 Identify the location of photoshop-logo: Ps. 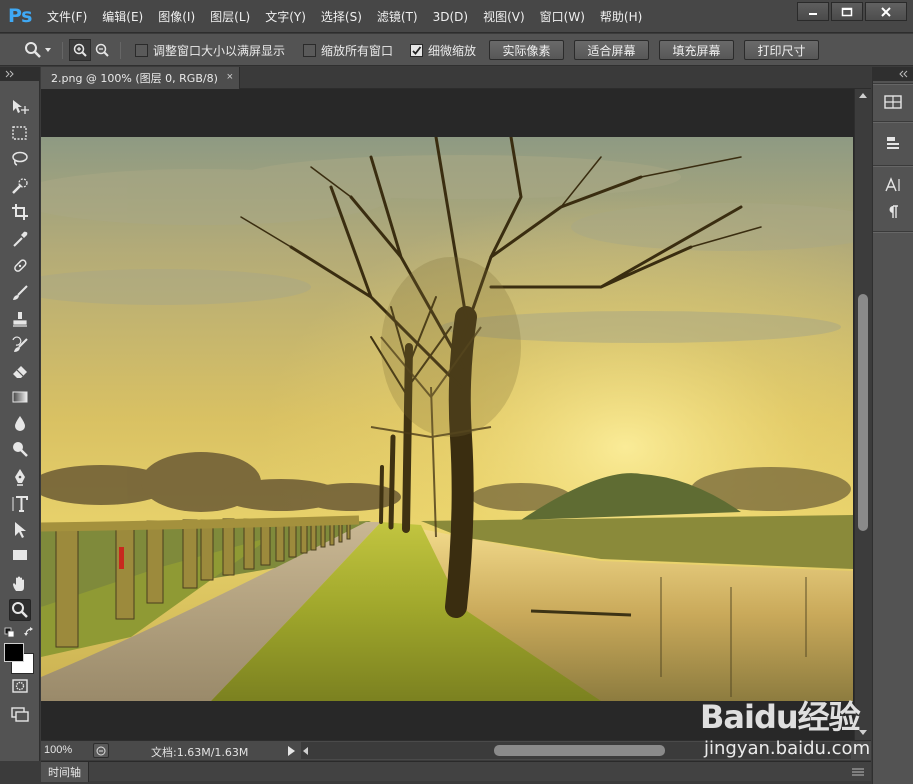
(20, 16).